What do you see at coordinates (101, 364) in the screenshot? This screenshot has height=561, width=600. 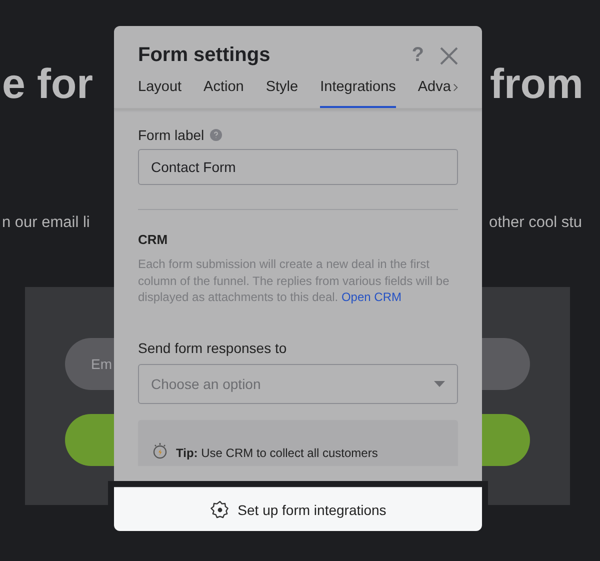 I see `email-placeholder: Em` at bounding box center [101, 364].